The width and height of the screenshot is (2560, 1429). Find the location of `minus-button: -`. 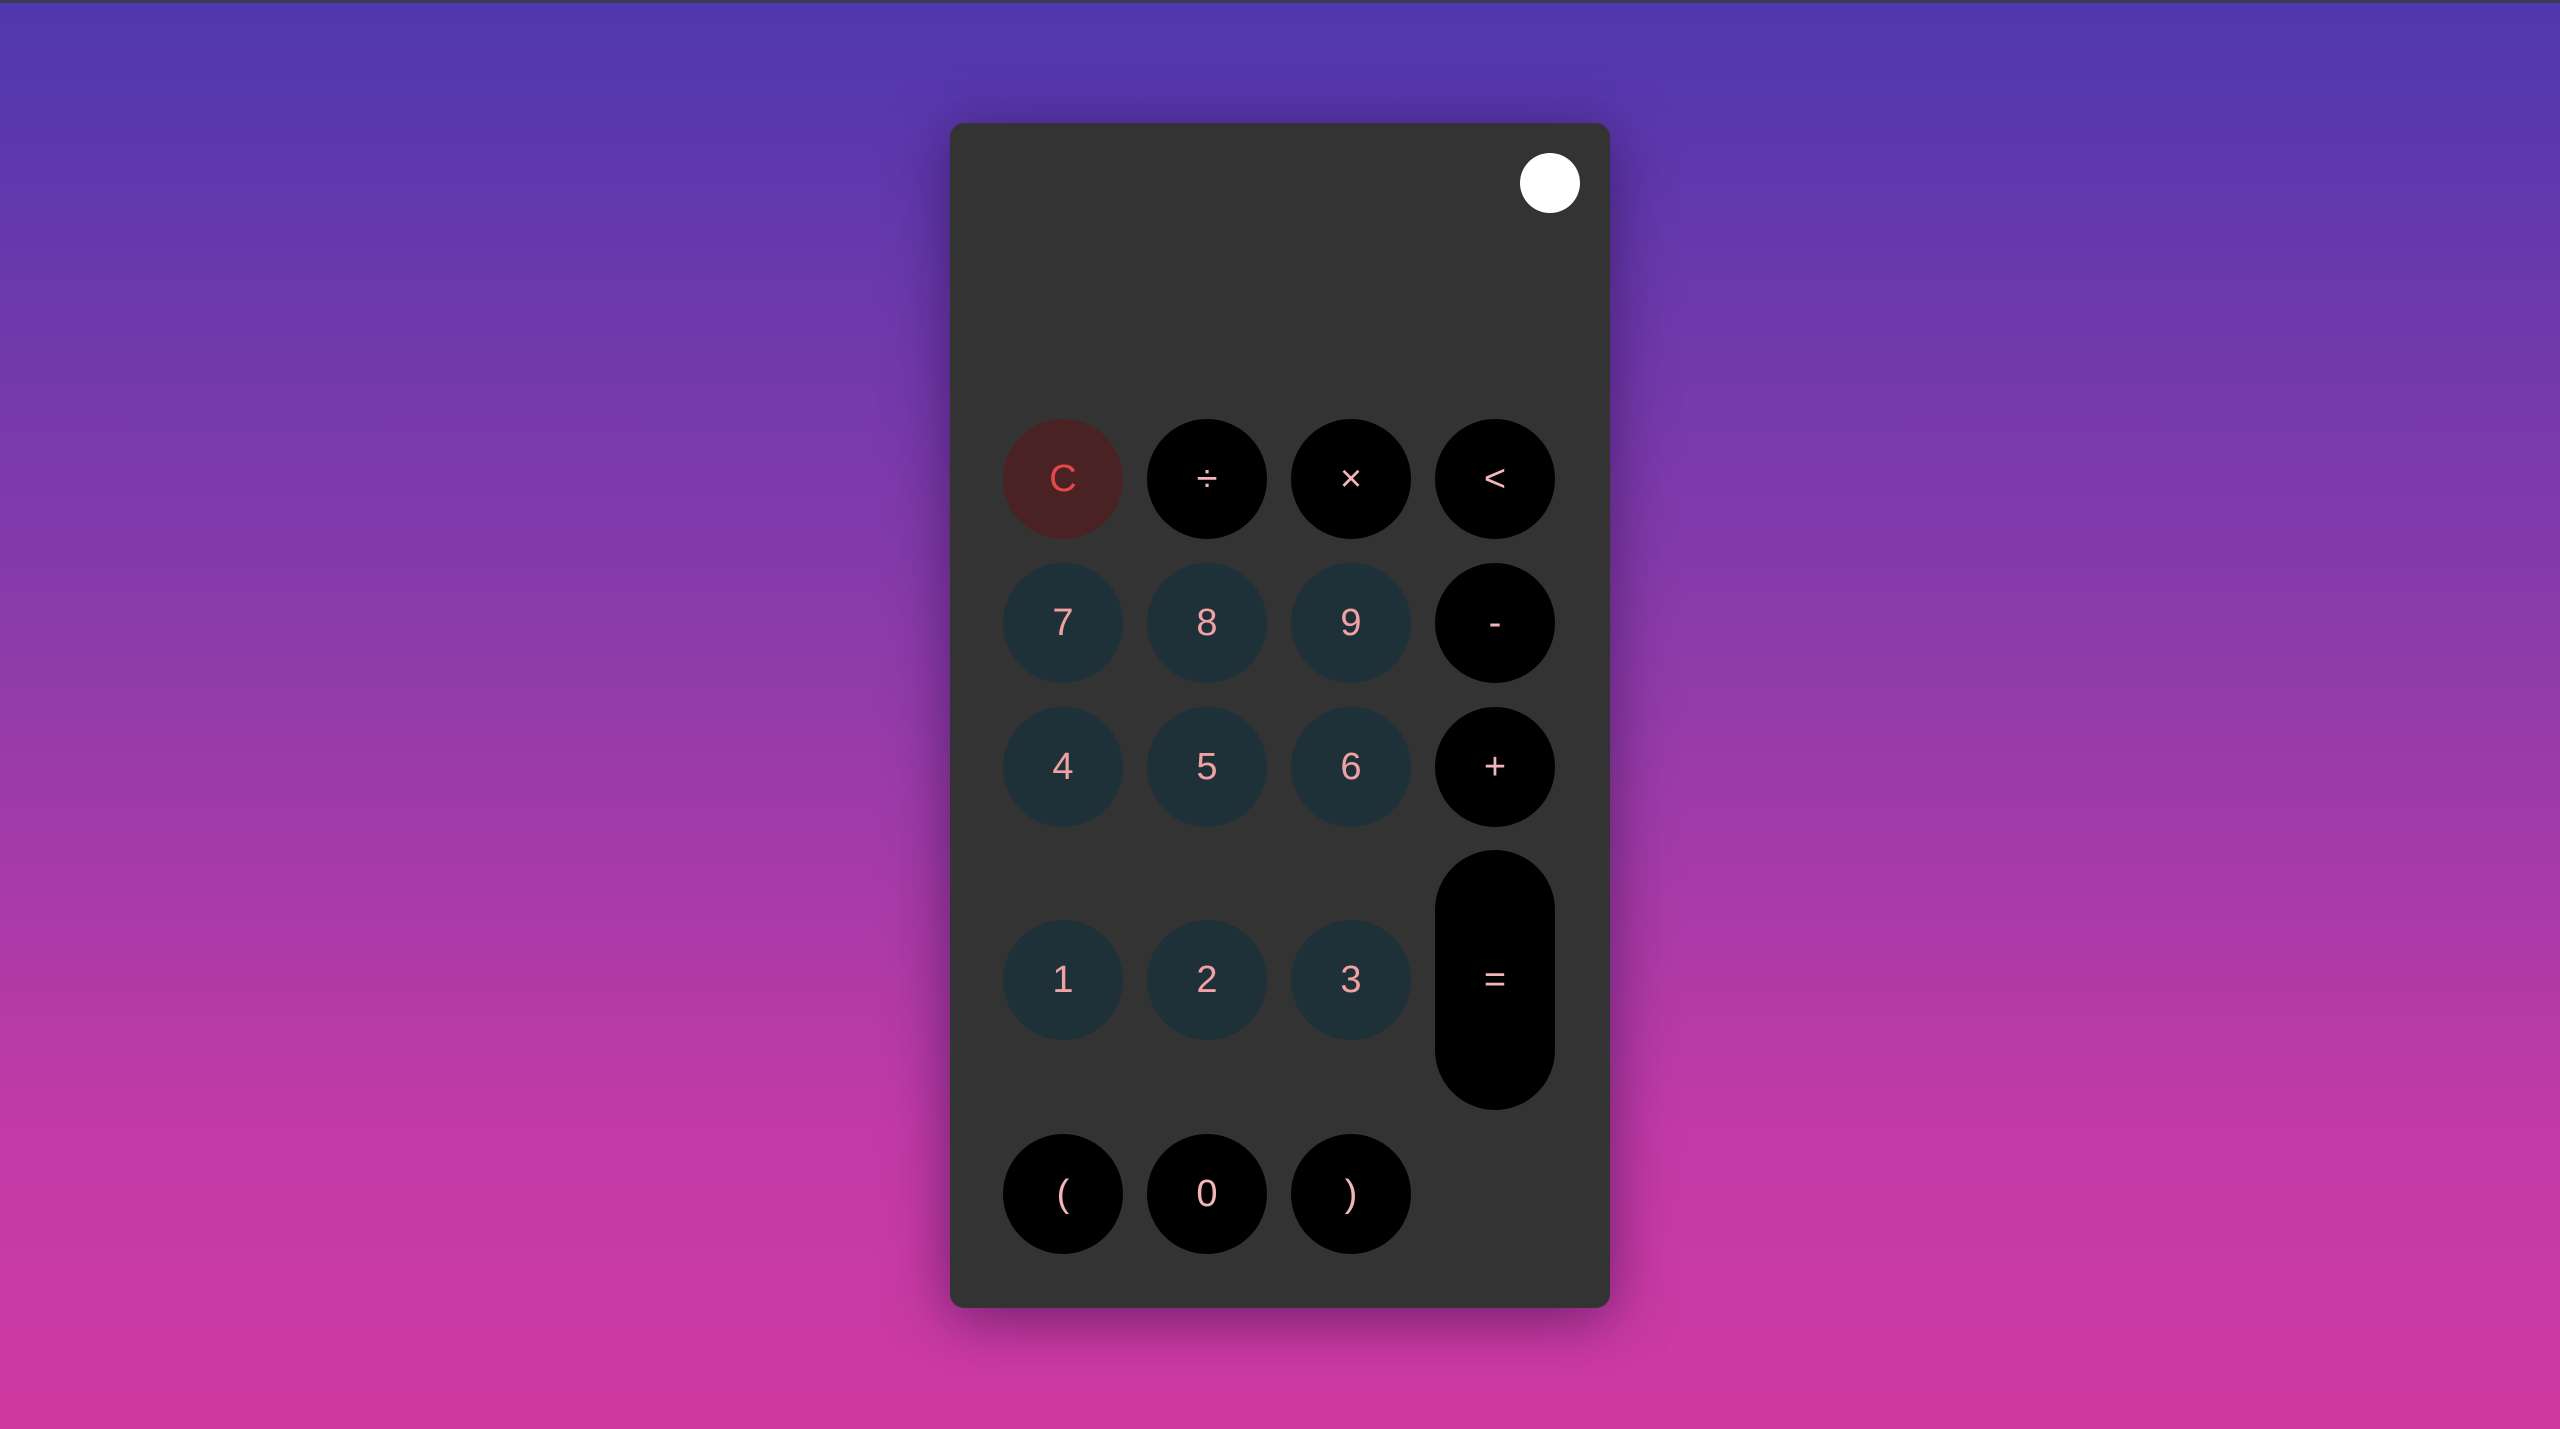

minus-button: - is located at coordinates (1495, 623).